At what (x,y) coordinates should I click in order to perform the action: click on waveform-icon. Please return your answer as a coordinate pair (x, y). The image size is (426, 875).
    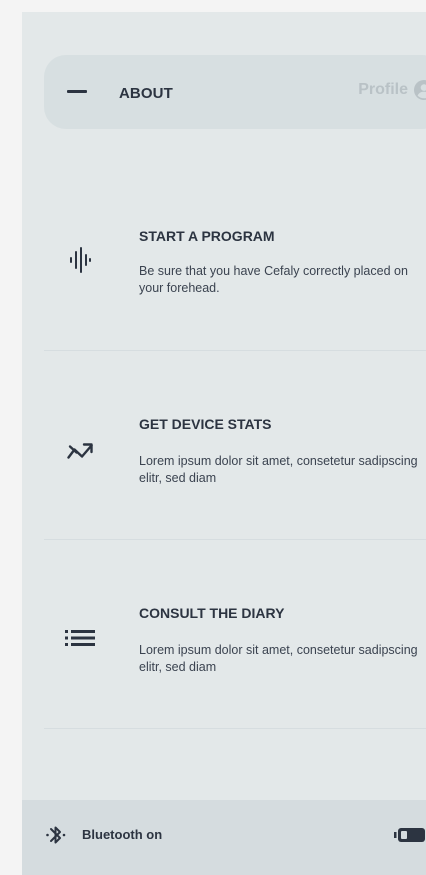
    Looking at the image, I should click on (80, 260).